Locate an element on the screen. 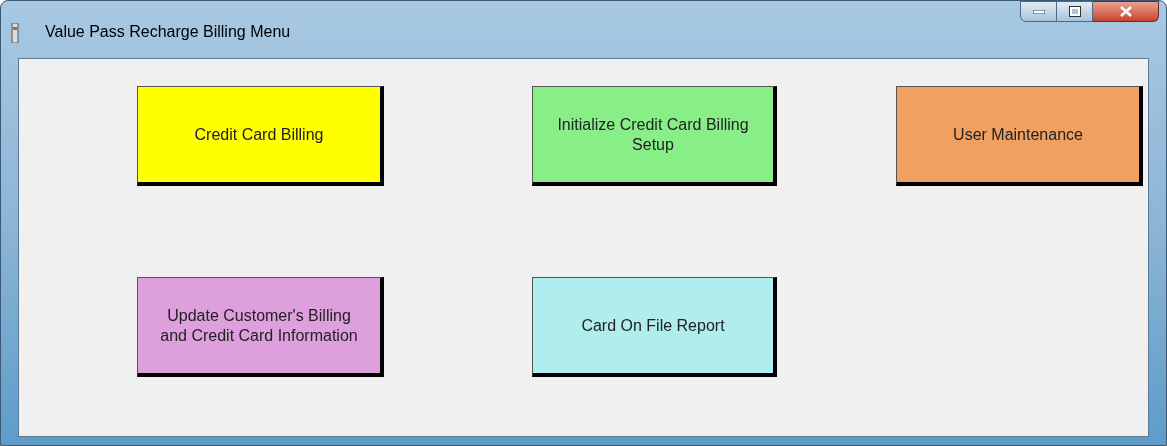 The width and height of the screenshot is (1167, 446). menu-button: Credit Card Billing is located at coordinates (260, 136).